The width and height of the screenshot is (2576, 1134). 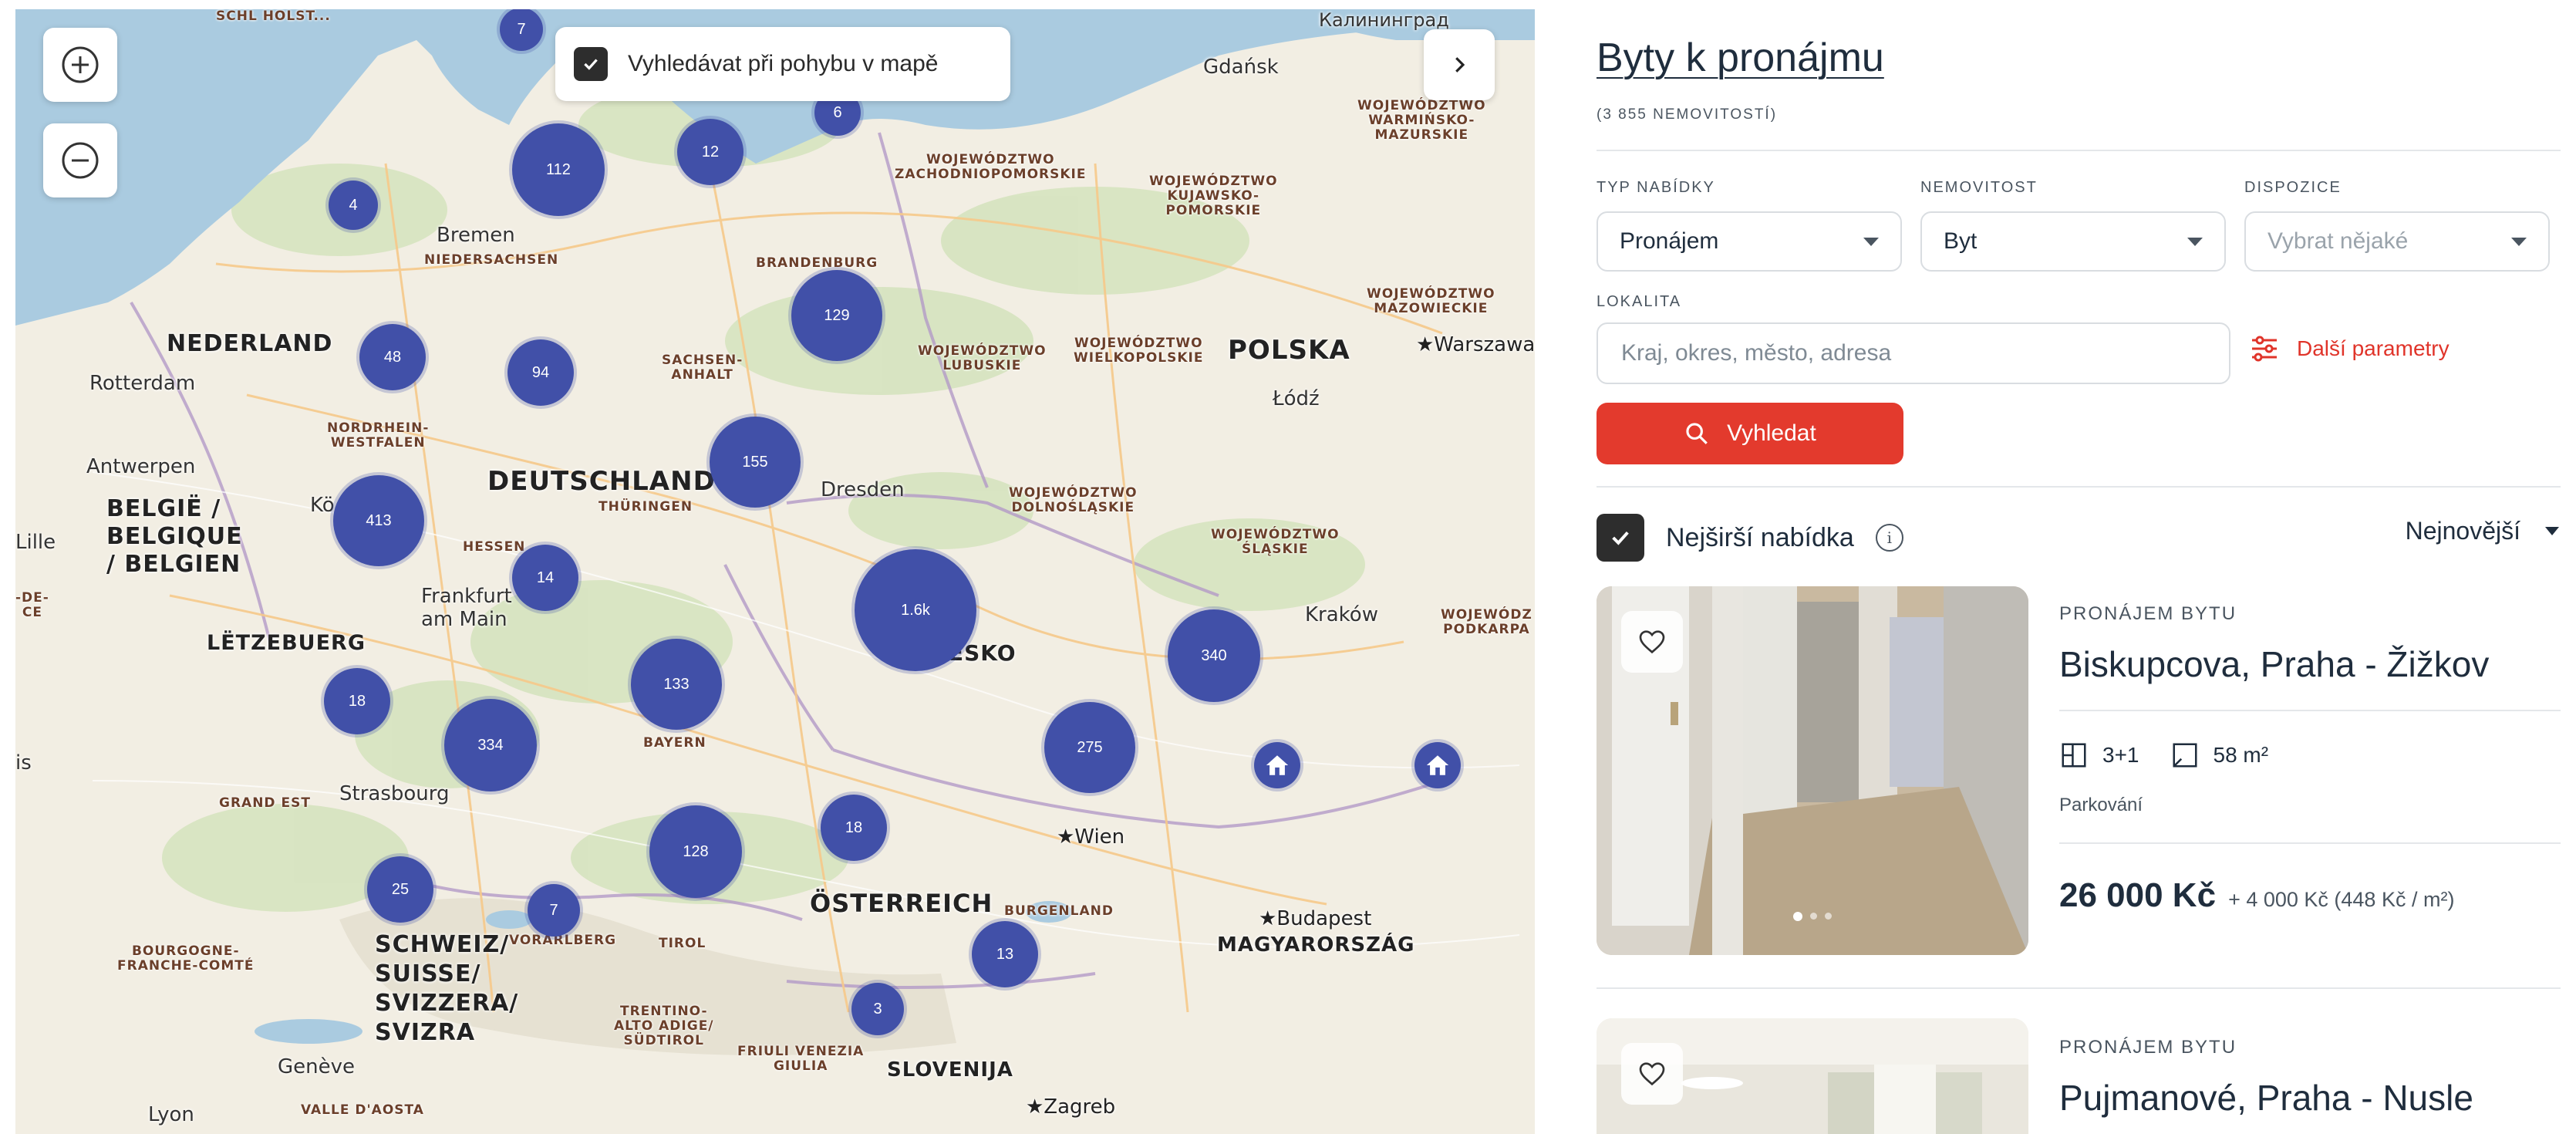 I want to click on results-count: (3 855 NEMOVITOSTÍ), so click(x=1687, y=114).